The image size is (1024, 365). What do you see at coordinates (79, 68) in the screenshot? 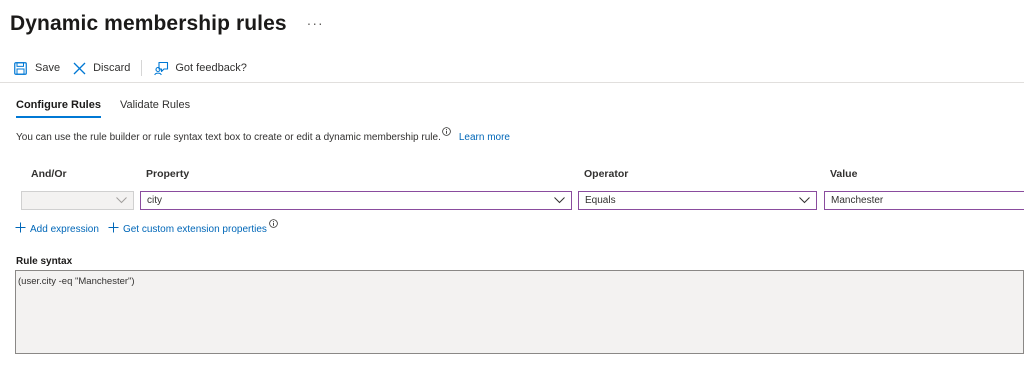
I see `close-icon` at bounding box center [79, 68].